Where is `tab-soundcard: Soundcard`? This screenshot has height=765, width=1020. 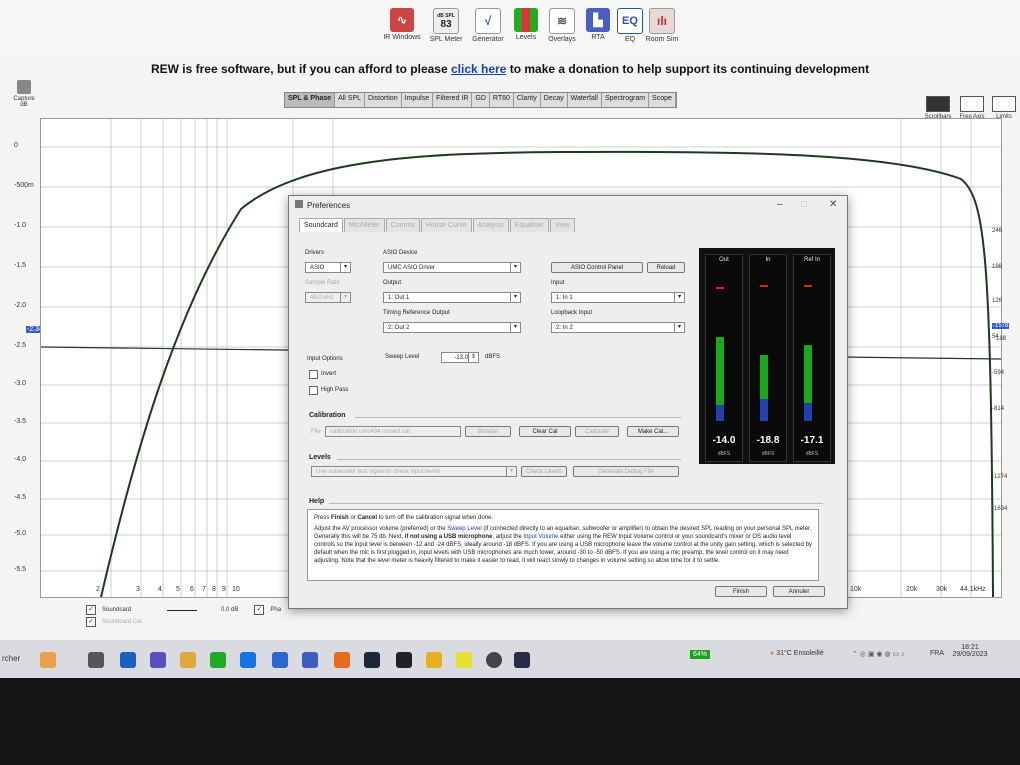
tab-soundcard: Soundcard is located at coordinates (321, 225).